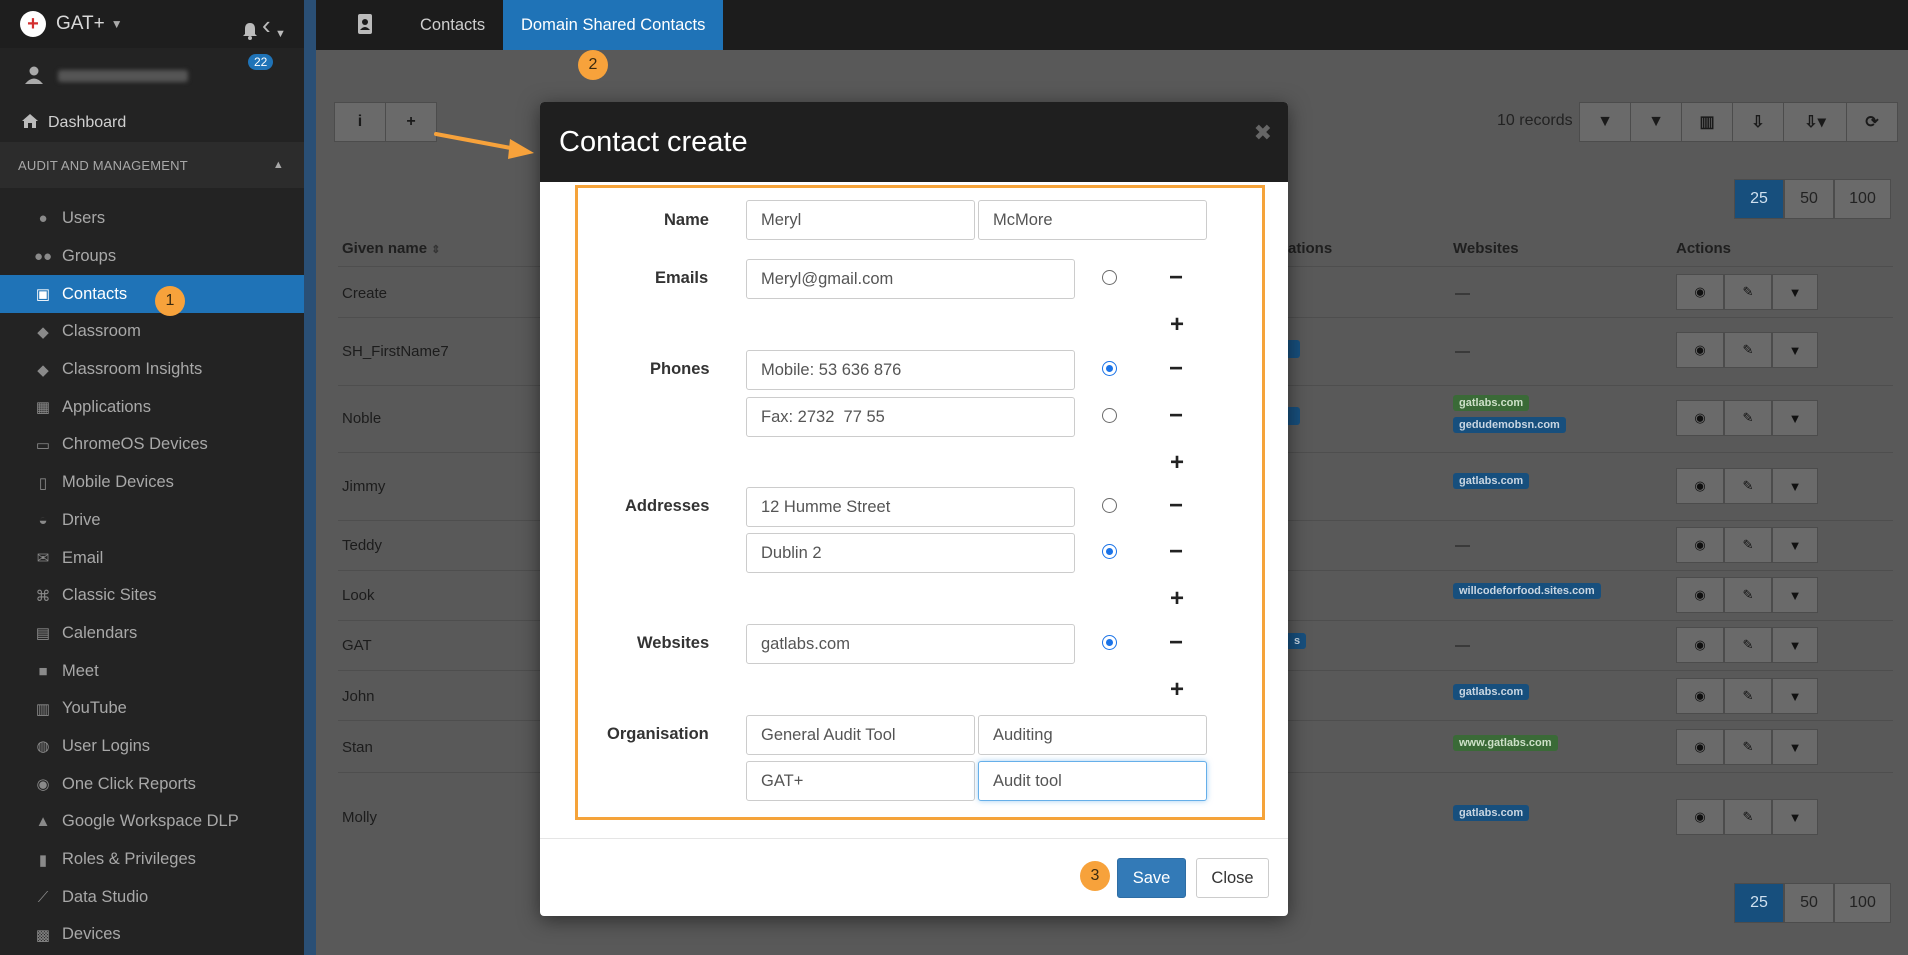 The width and height of the screenshot is (1908, 955). Describe the element at coordinates (1177, 463) in the screenshot. I see `add-phone-icon: +` at that location.